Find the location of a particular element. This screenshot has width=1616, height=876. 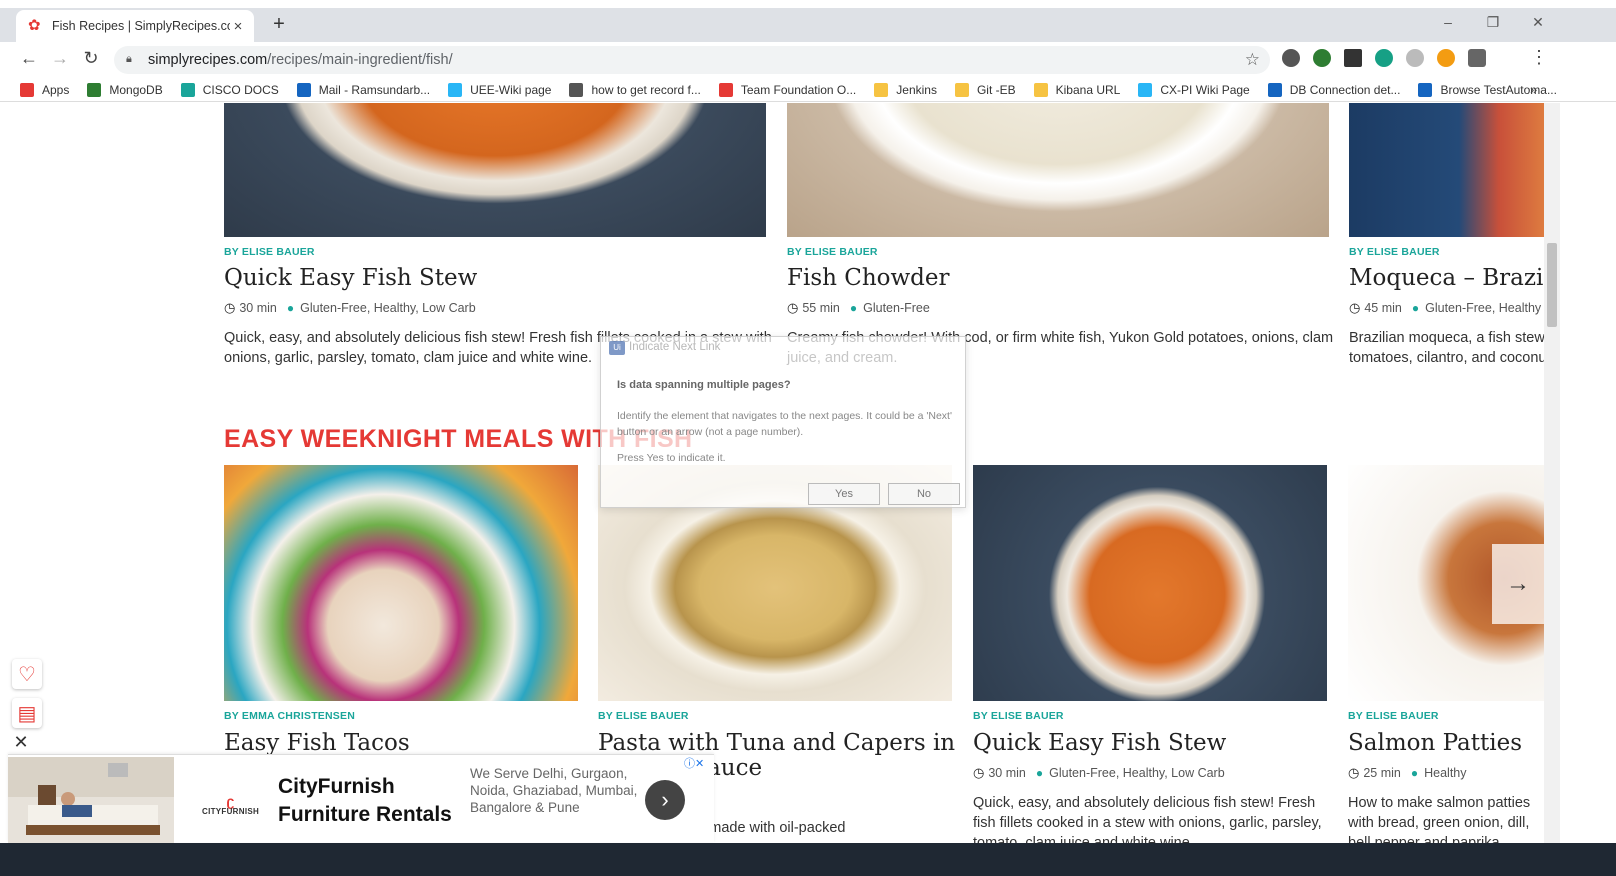

bookmark-item: Kibana URL is located at coordinates (1077, 89).